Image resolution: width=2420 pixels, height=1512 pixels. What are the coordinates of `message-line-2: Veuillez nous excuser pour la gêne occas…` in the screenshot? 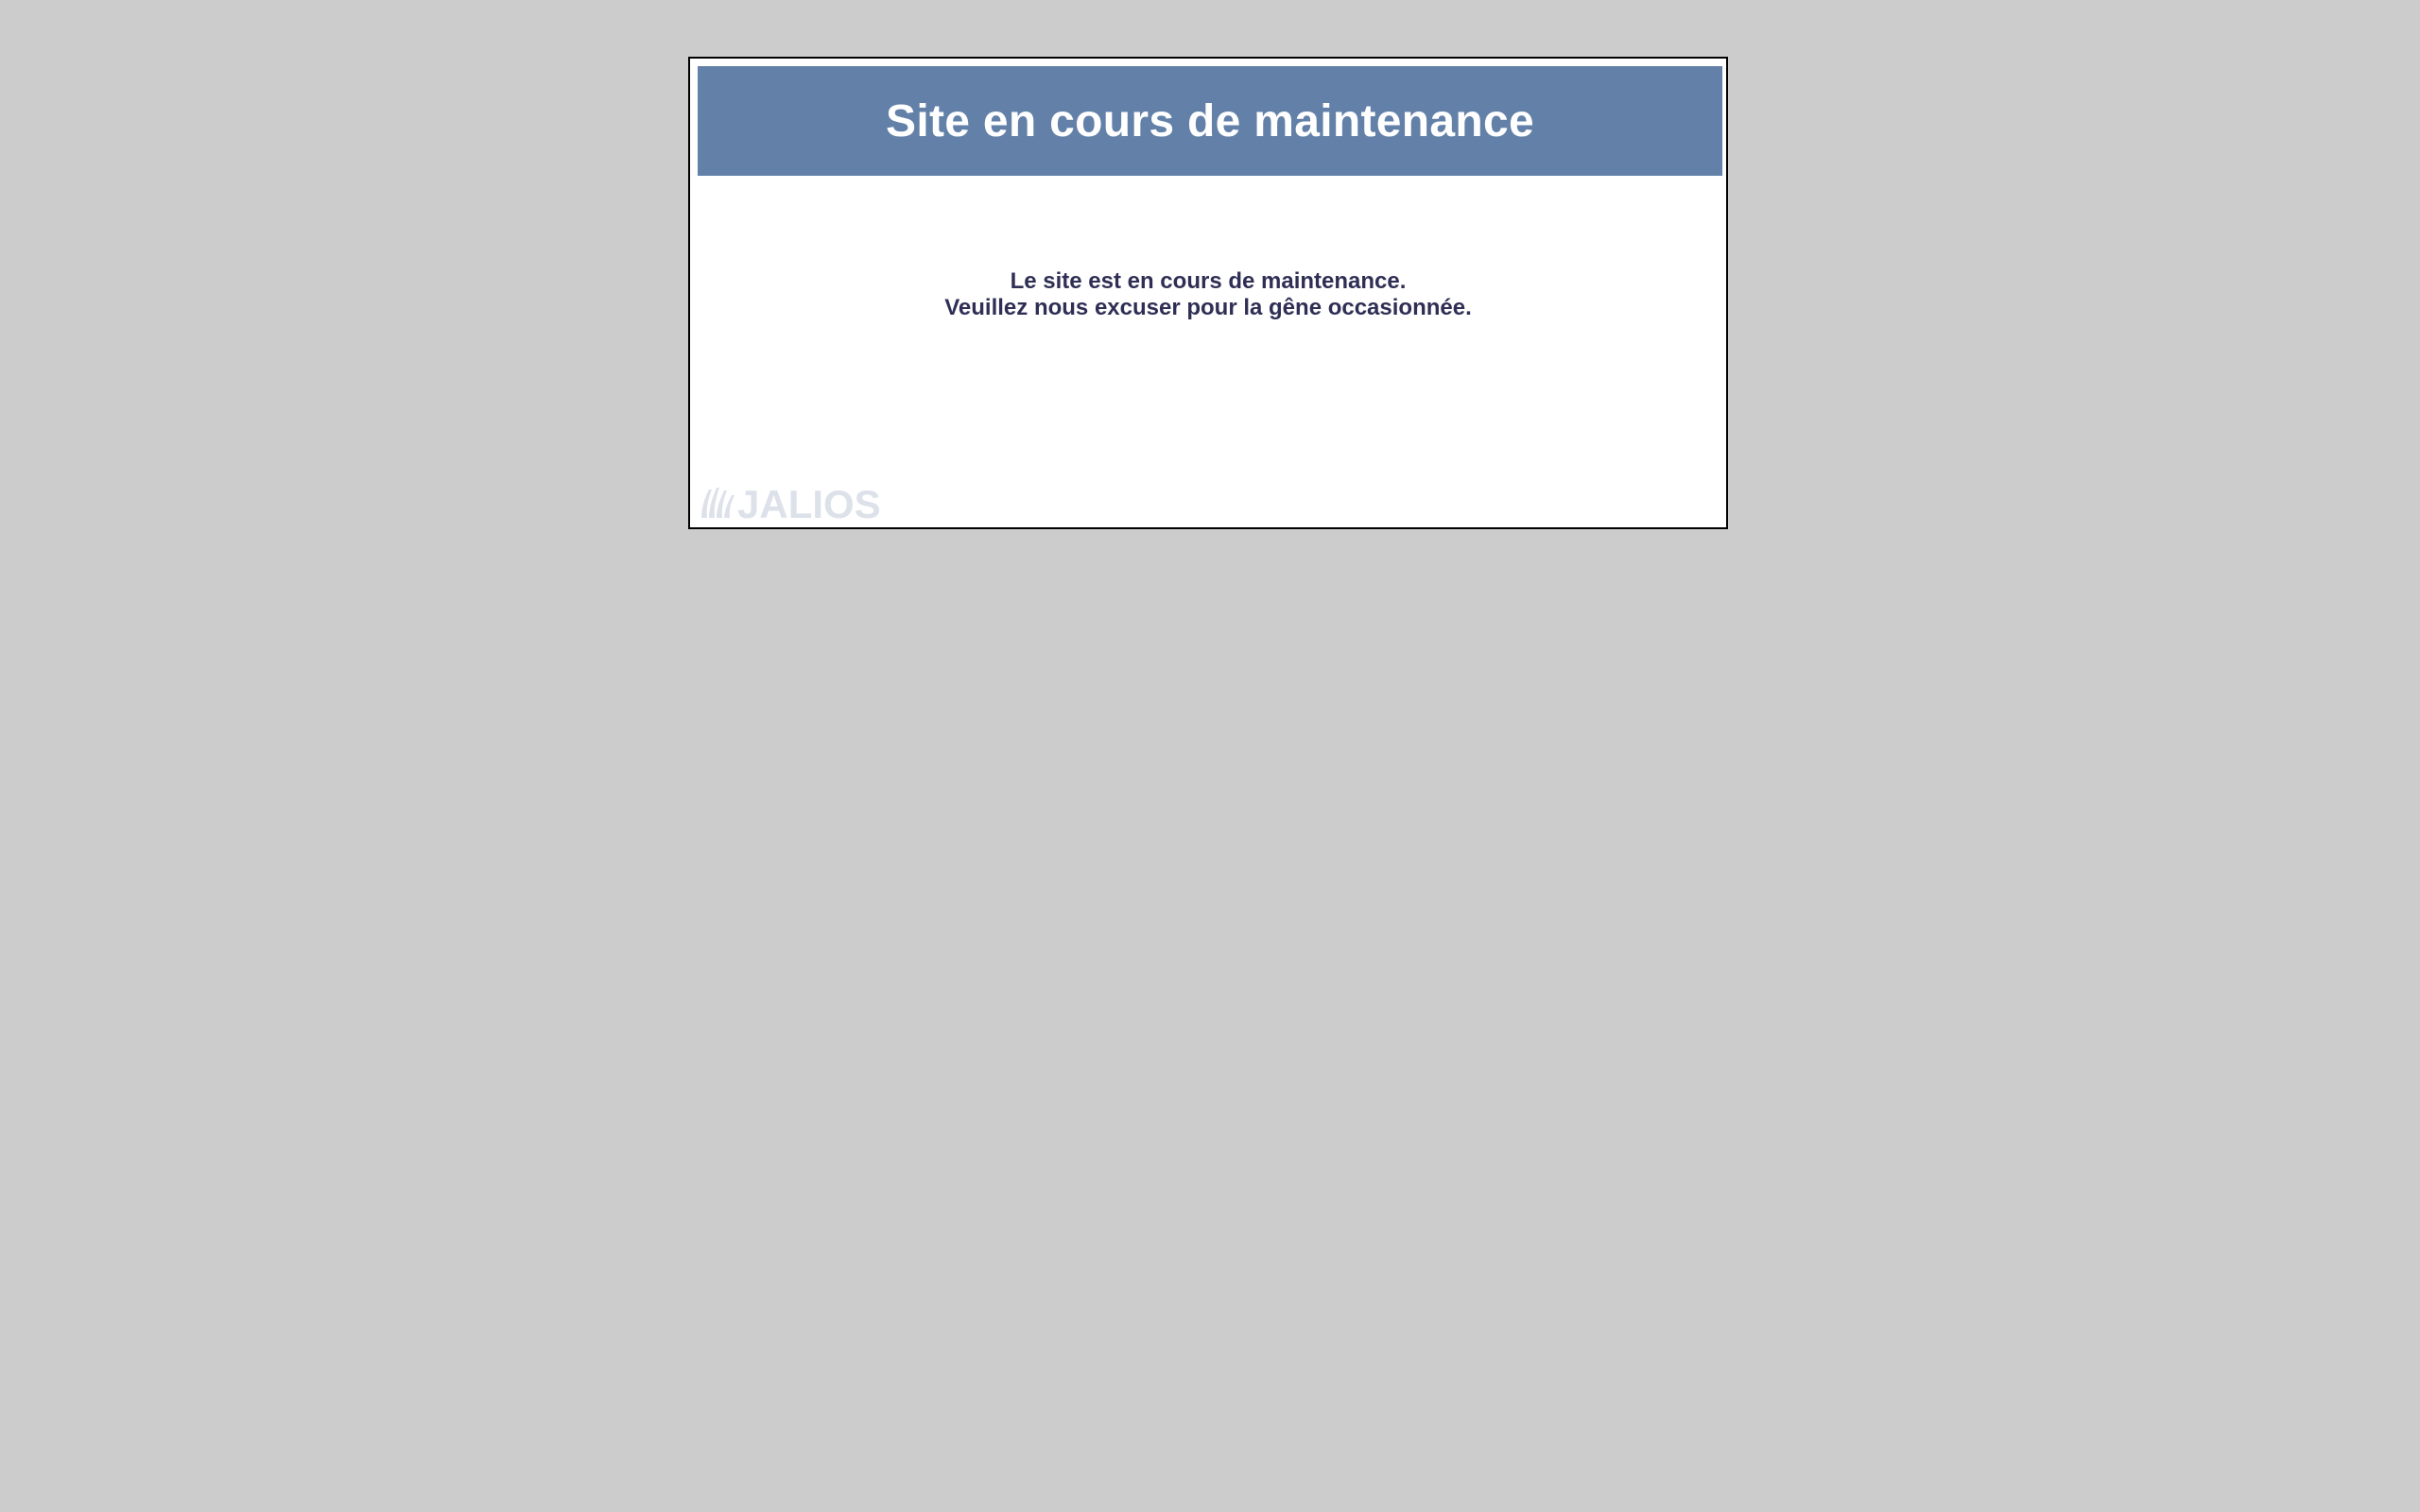 It's located at (1208, 307).